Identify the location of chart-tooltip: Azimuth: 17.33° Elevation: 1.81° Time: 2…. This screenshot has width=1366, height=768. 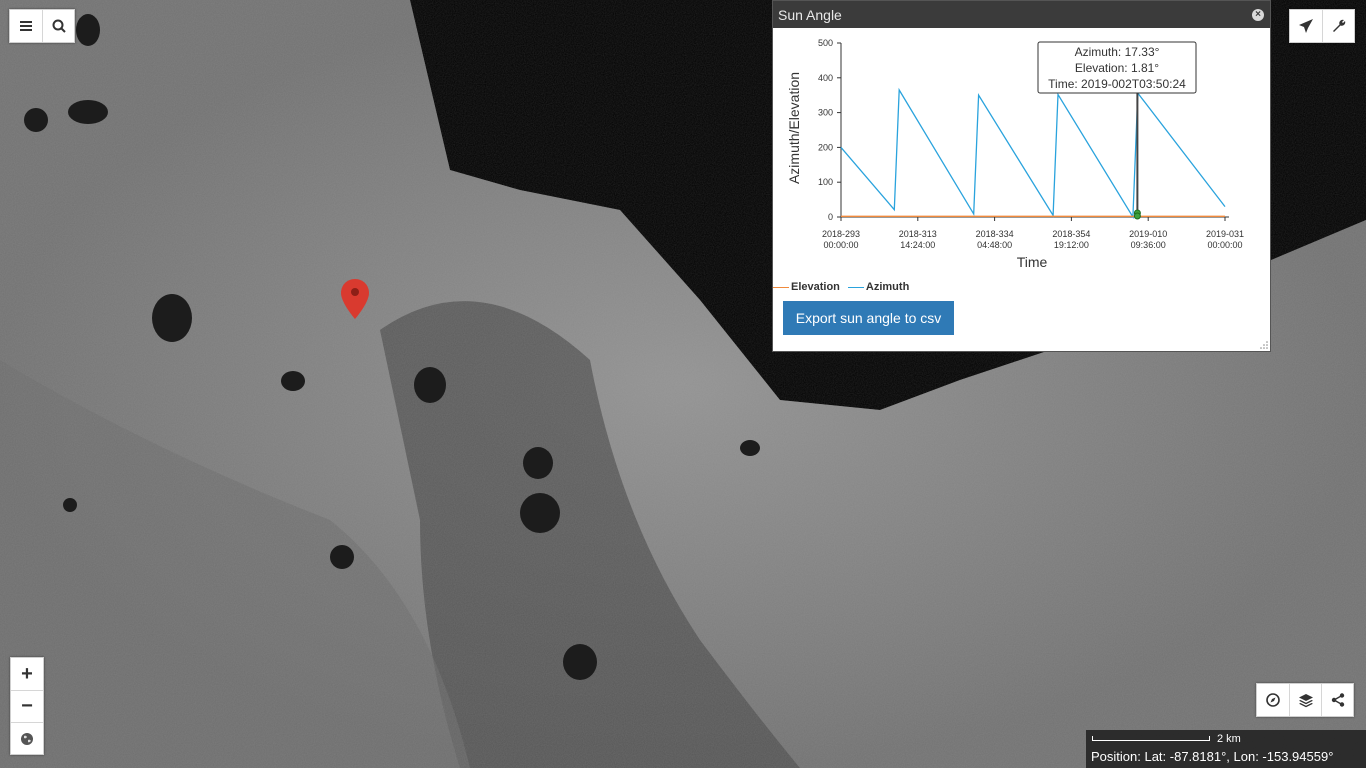
(1117, 67).